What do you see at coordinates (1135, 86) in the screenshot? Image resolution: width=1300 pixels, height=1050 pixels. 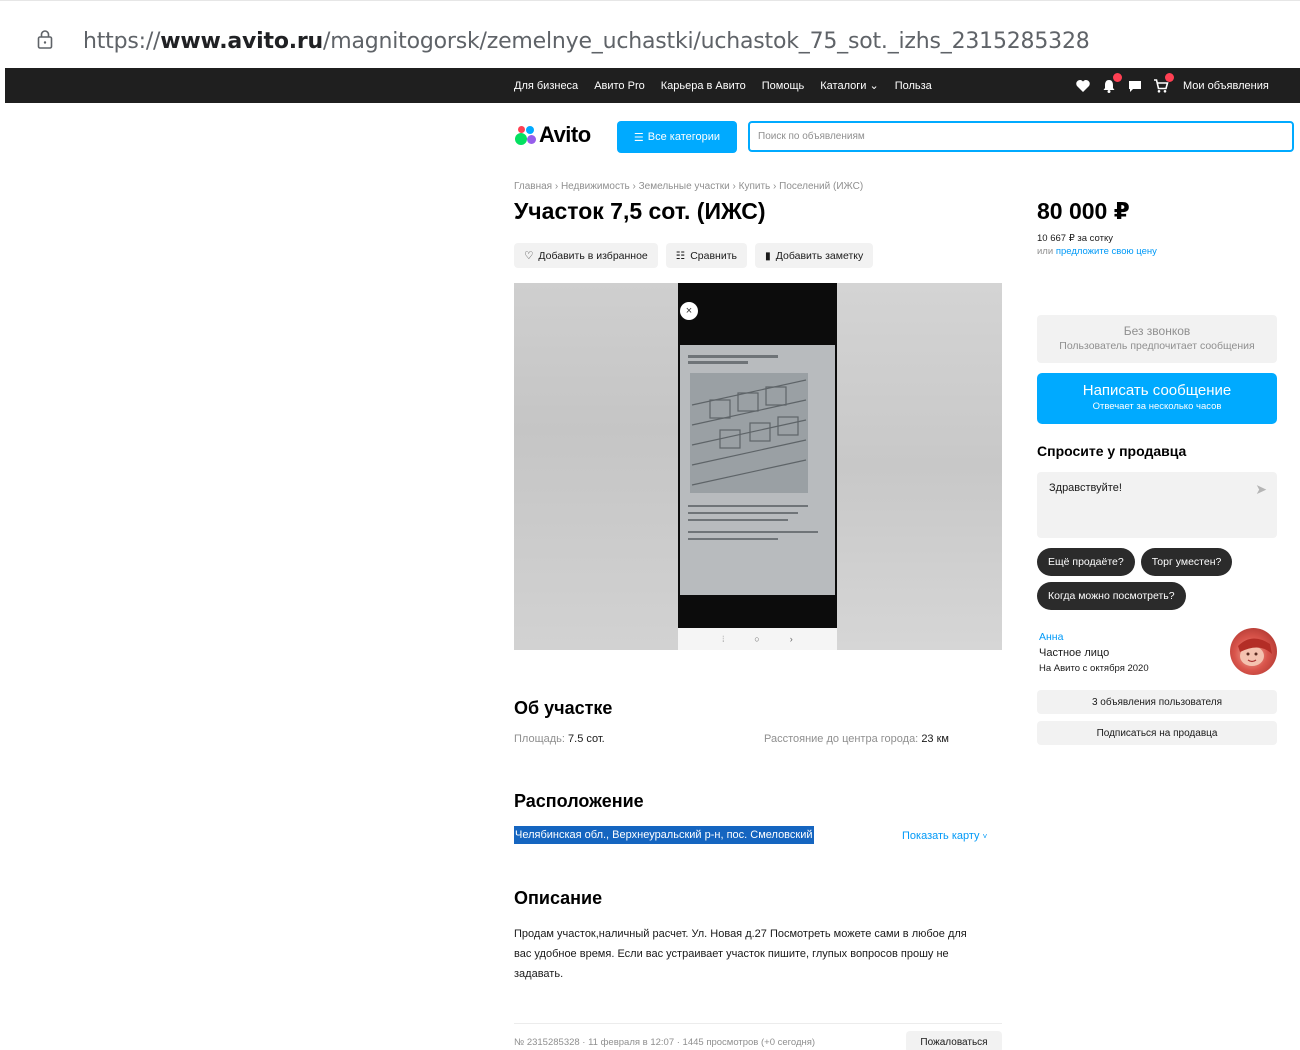 I see `chat-icon` at bounding box center [1135, 86].